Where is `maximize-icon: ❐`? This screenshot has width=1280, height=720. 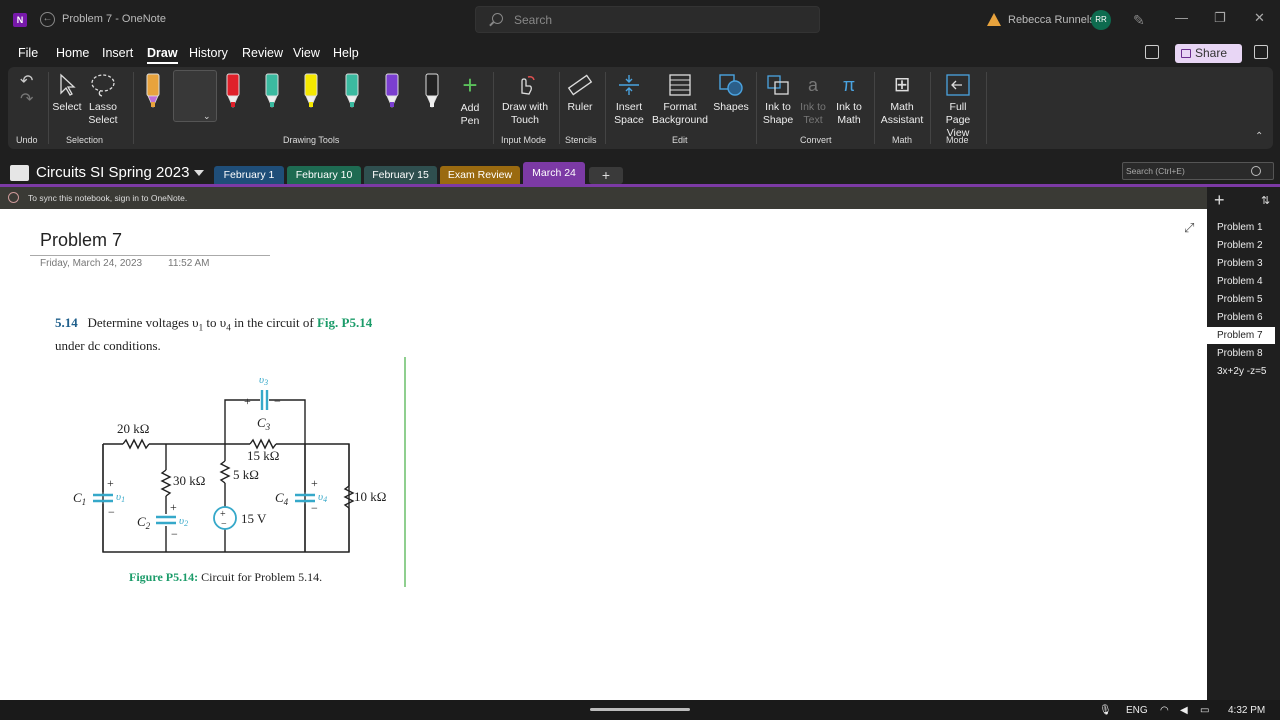
maximize-icon: ❐ is located at coordinates (1220, 18).